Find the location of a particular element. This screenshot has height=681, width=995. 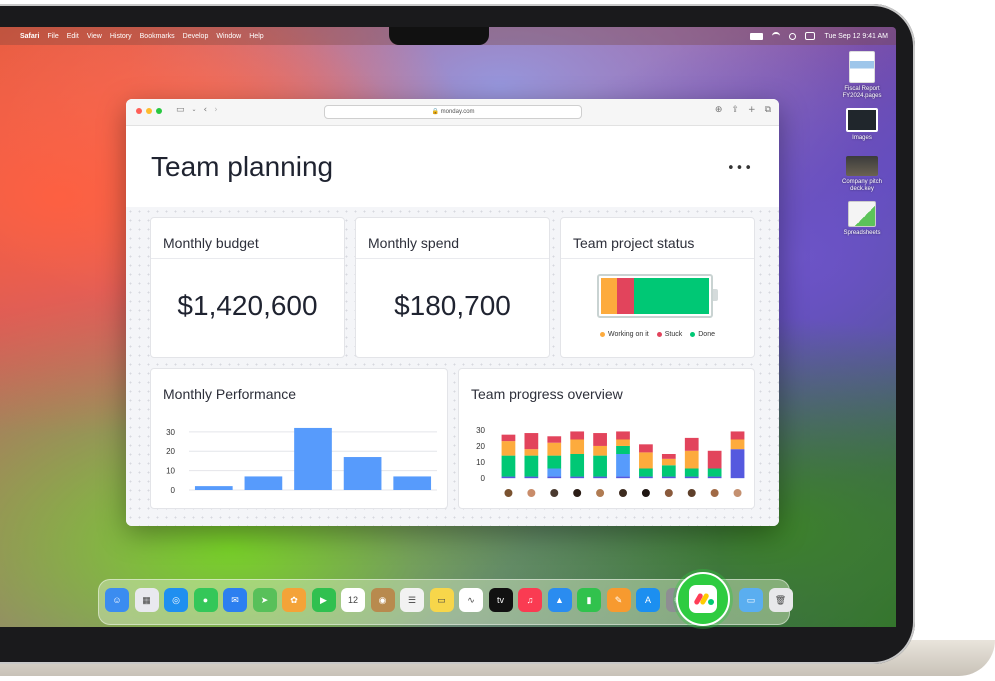

battery-cap is located at coordinates (715, 295).